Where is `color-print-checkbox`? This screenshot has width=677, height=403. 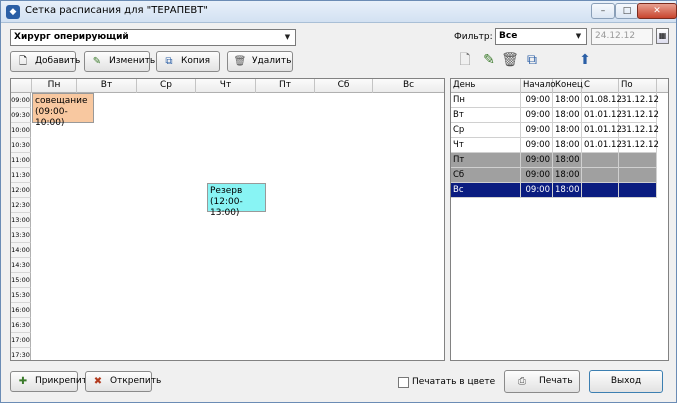 color-print-checkbox is located at coordinates (403, 382).